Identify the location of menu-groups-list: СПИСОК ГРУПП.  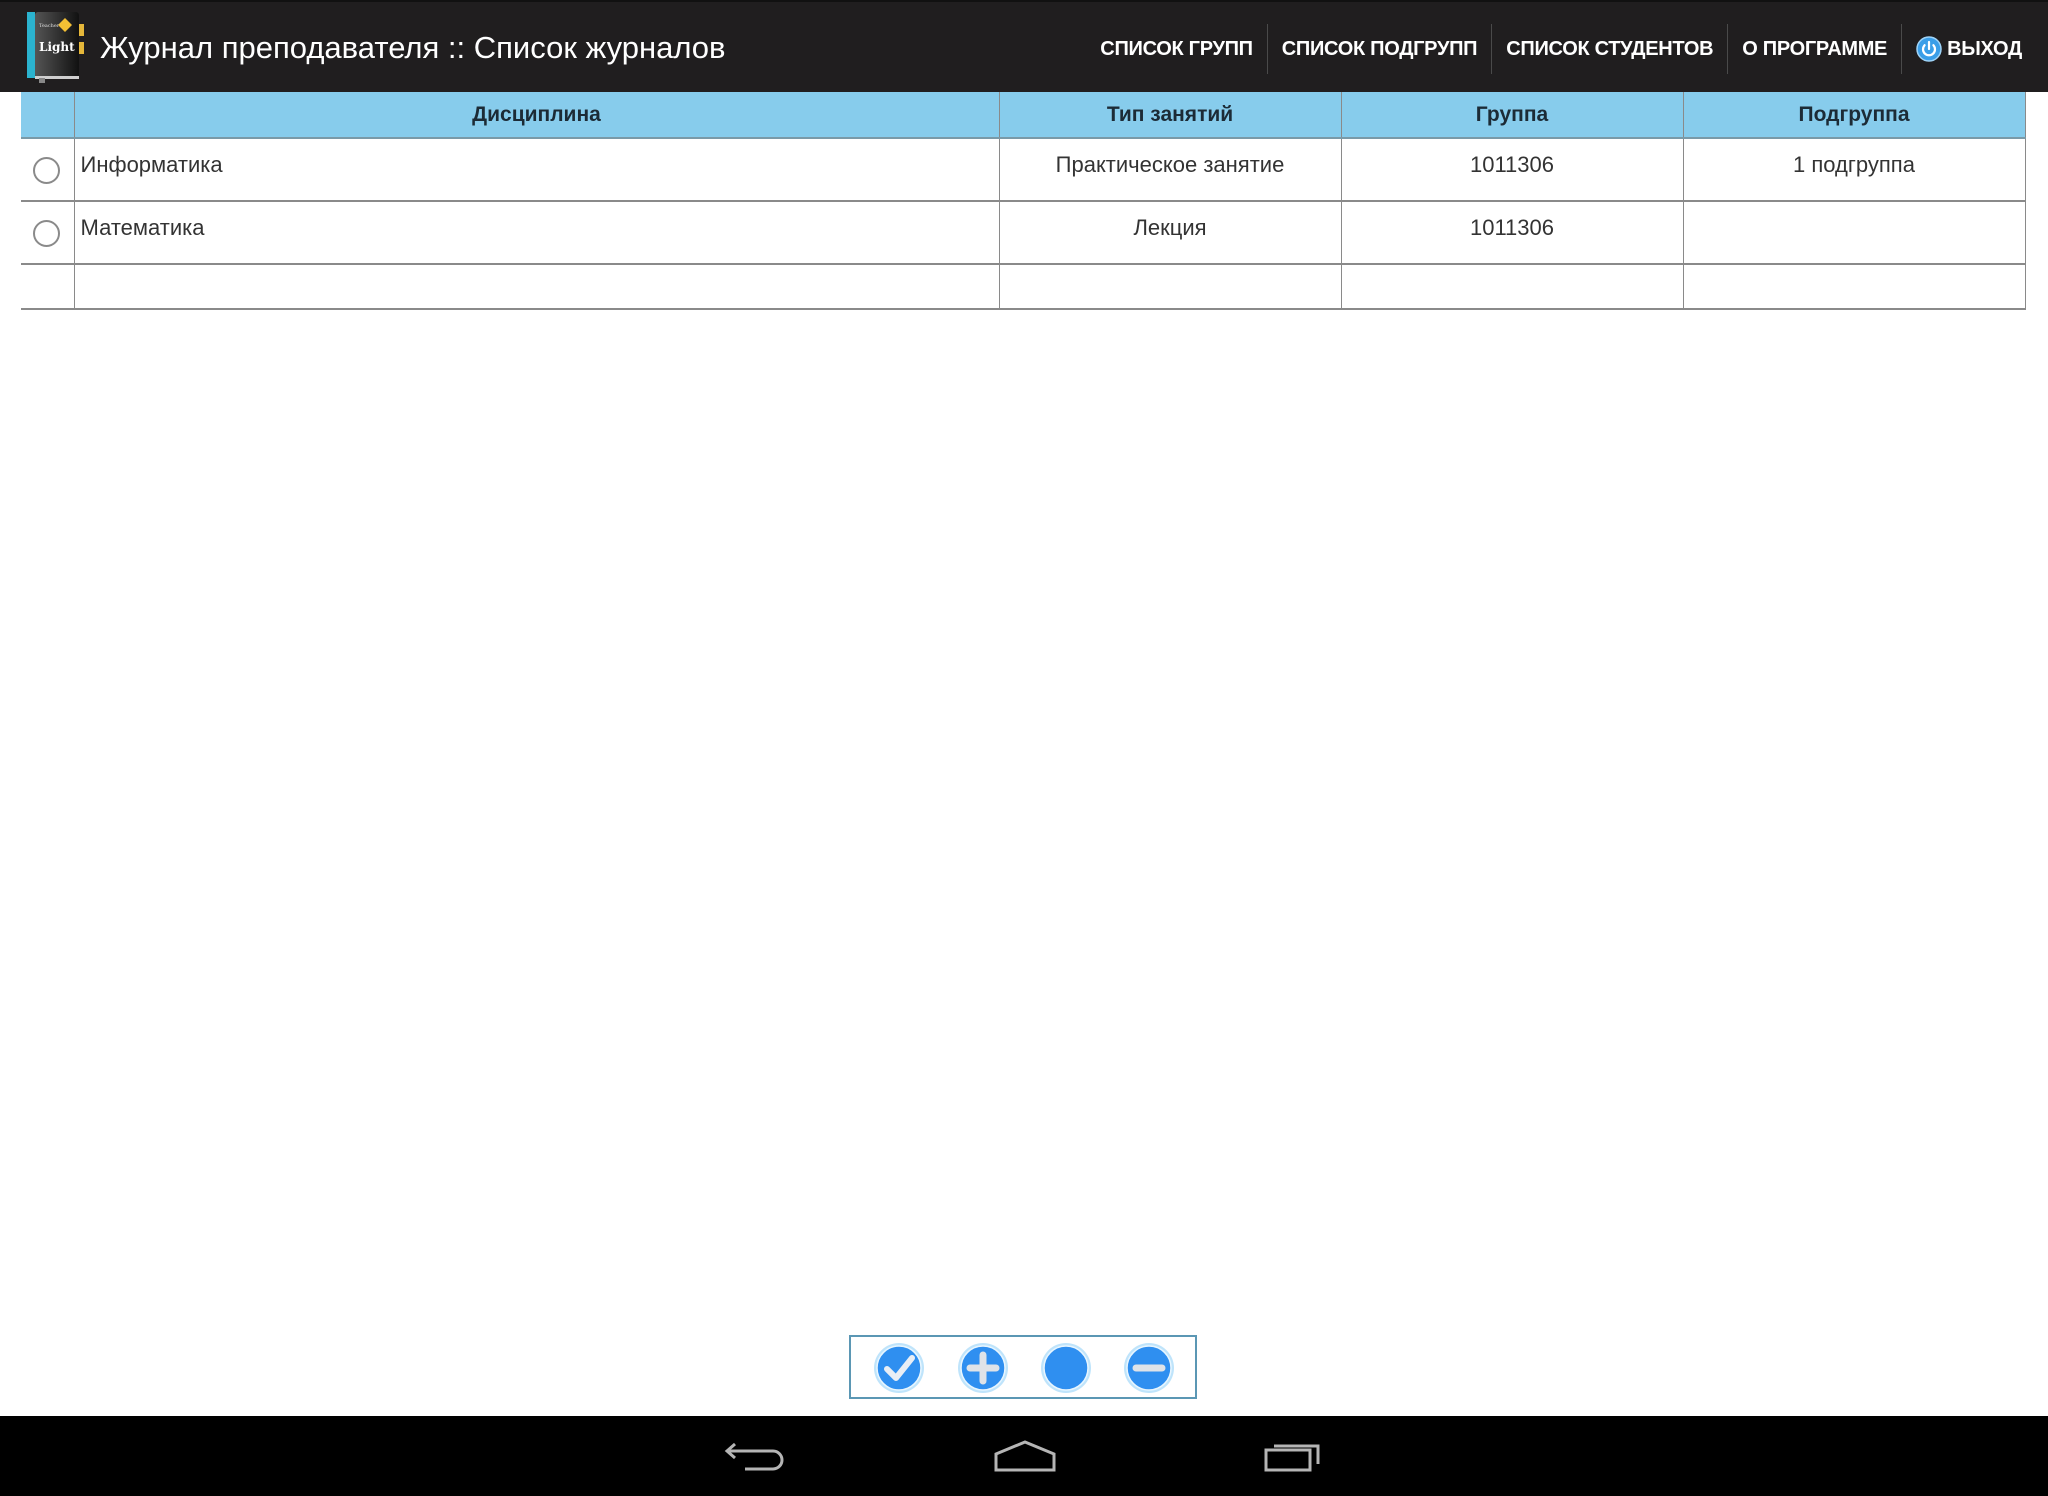
(1176, 49).